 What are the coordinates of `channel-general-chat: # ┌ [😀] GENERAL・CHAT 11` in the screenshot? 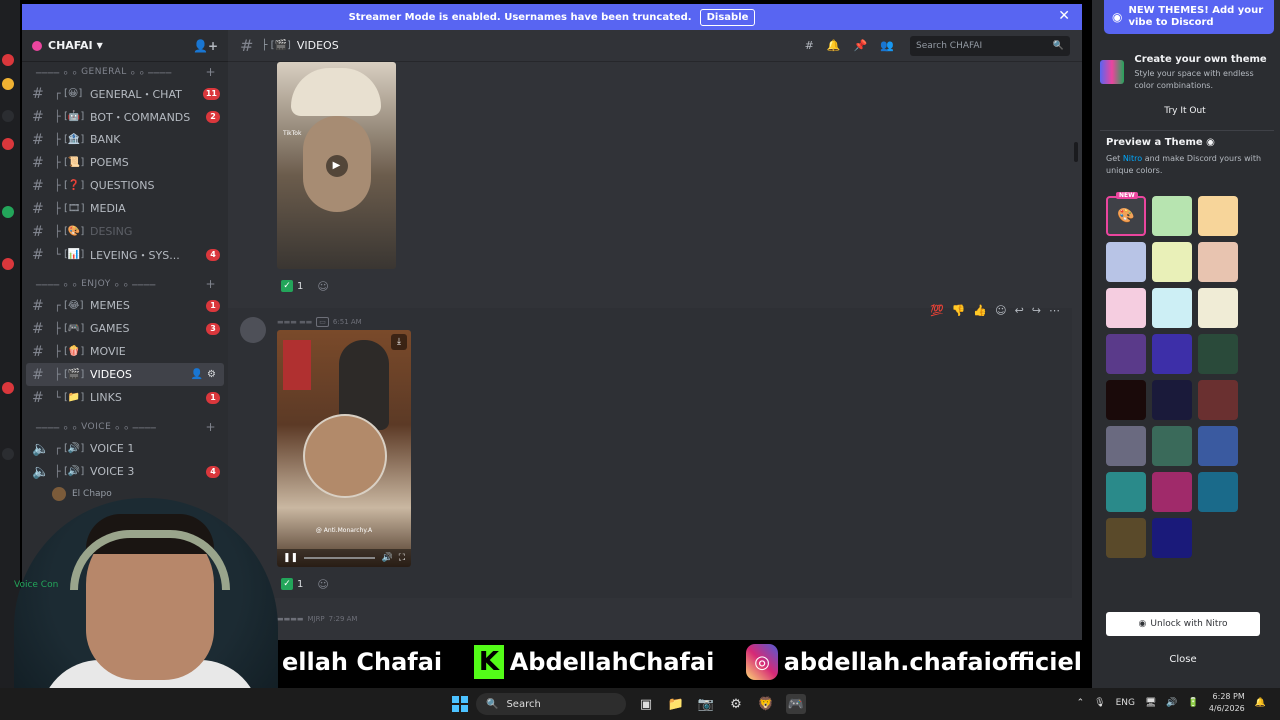 It's located at (125, 93).